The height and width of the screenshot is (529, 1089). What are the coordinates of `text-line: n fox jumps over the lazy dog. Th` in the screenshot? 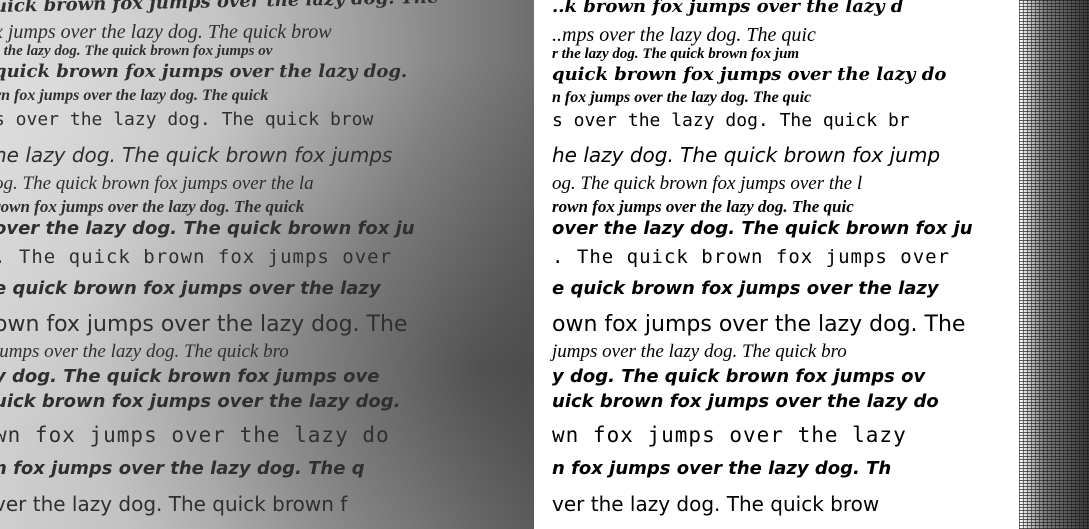 It's located at (722, 468).